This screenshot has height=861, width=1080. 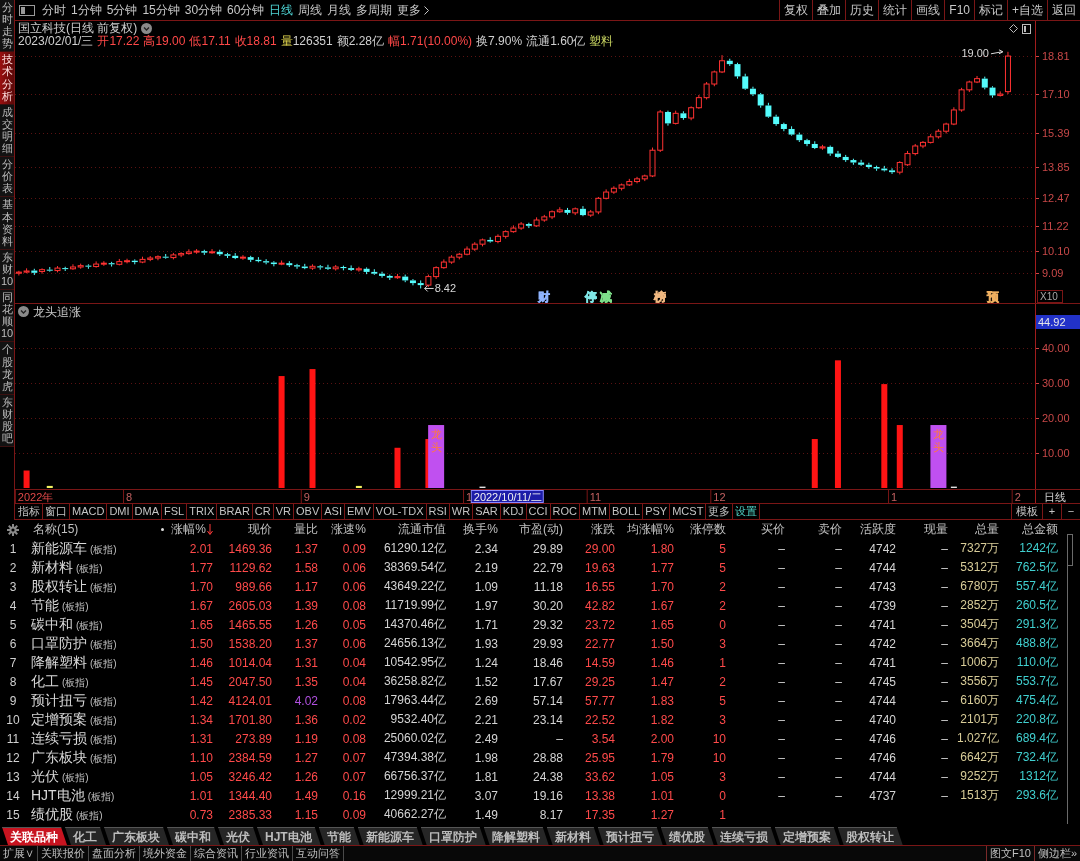 What do you see at coordinates (54, 10) in the screenshot?
I see `period-tab: 分时` at bounding box center [54, 10].